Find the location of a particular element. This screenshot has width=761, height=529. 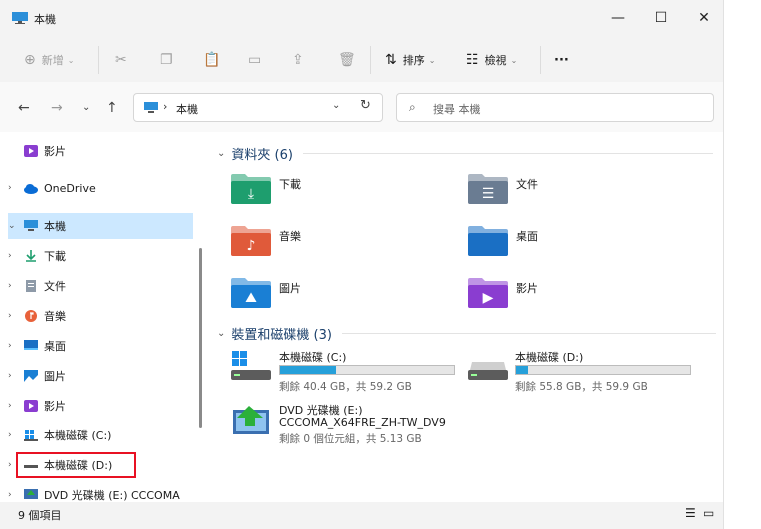

view-label: 檢視 is located at coordinates (495, 60).